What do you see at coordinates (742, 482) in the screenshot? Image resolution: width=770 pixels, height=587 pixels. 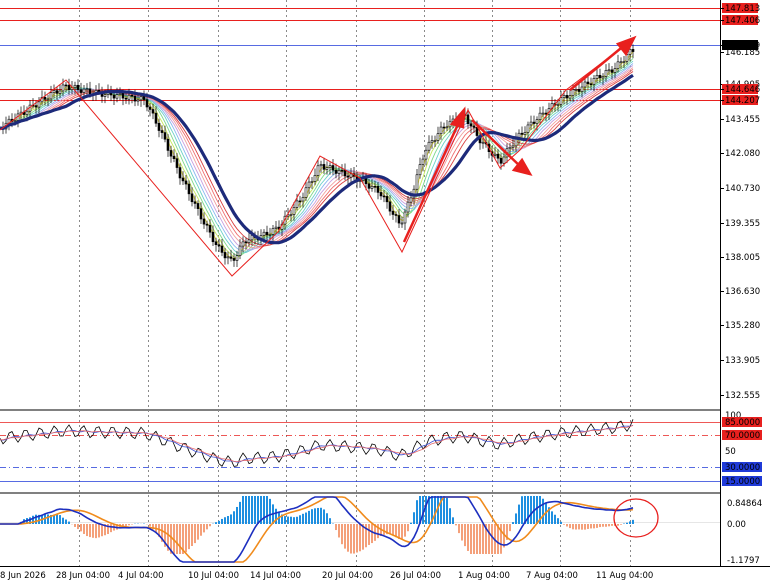 I see `rsi-label: 15.0000` at bounding box center [742, 482].